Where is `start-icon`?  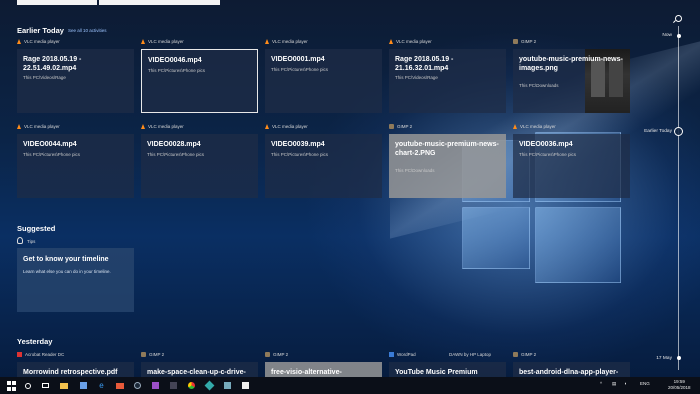 start-icon is located at coordinates (11, 385).